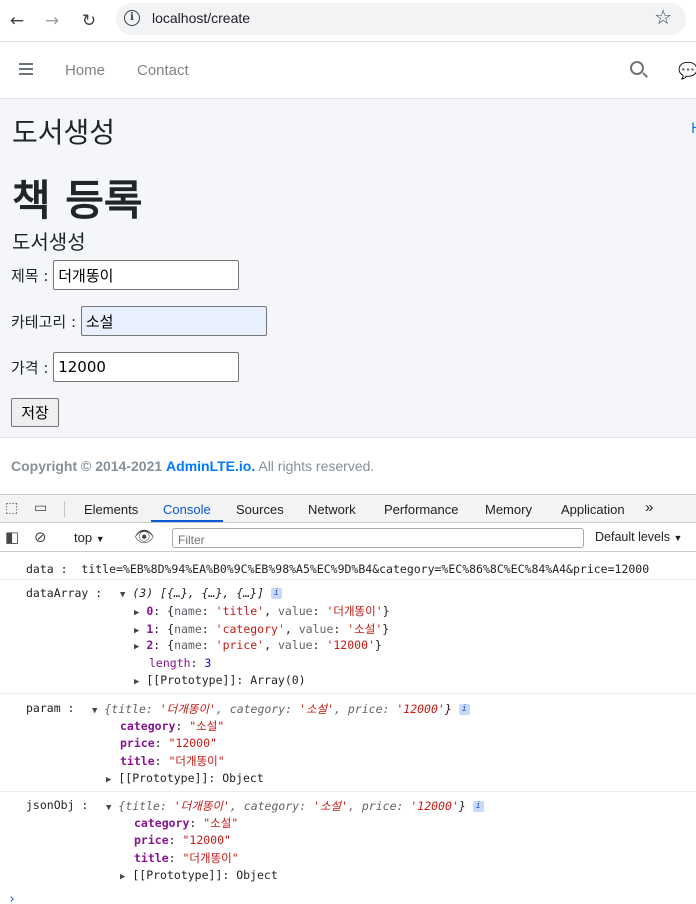 This screenshot has height=904, width=696. I want to click on console-filter-input, so click(373, 540).